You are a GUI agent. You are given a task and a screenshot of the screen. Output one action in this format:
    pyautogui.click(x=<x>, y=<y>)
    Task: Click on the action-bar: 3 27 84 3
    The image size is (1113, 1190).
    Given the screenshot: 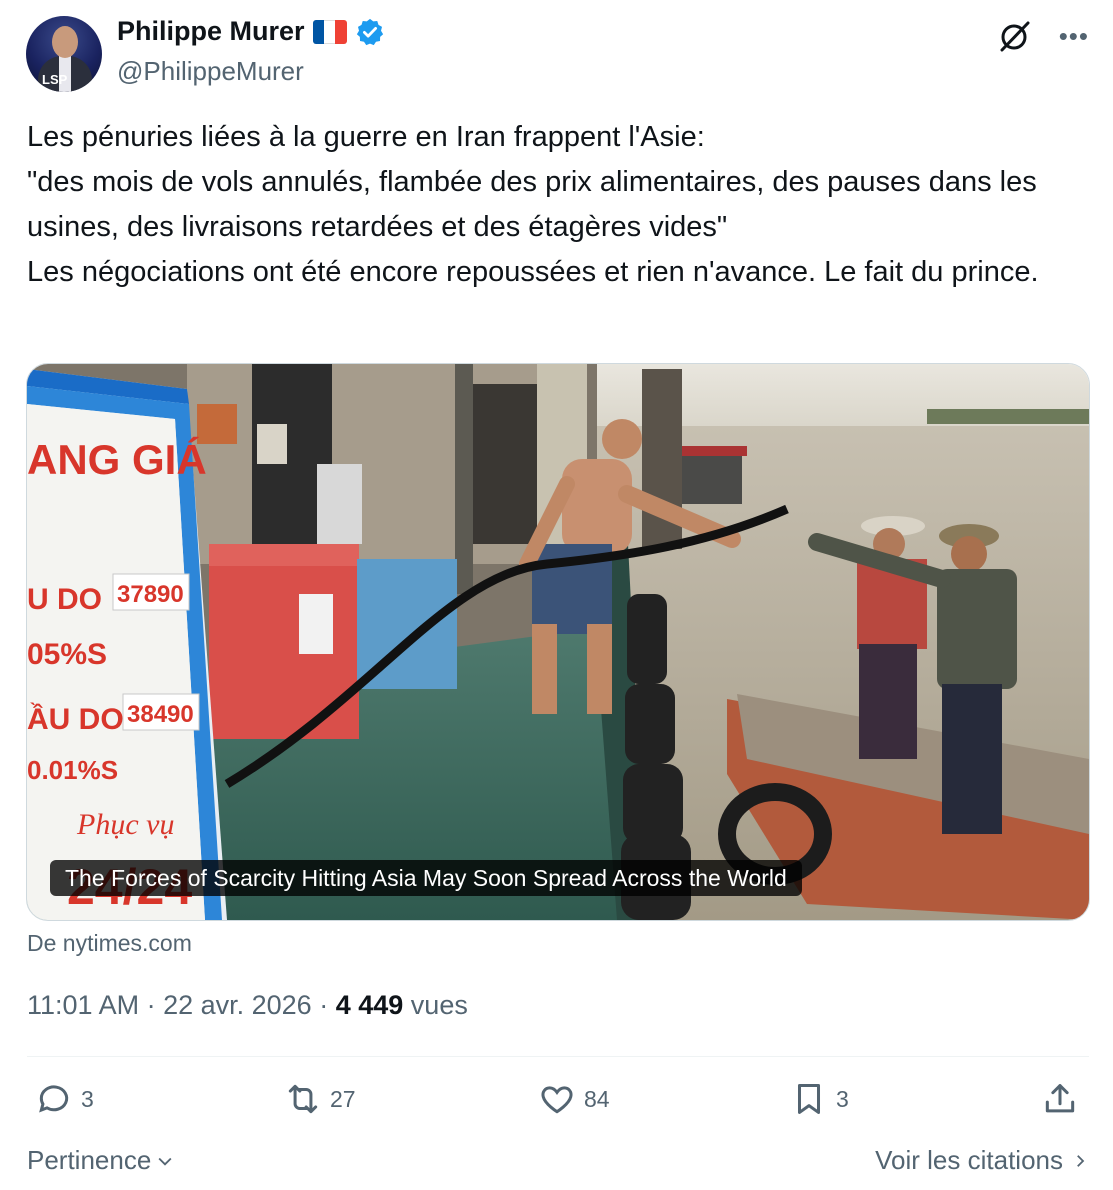 What is the action you would take?
    pyautogui.click(x=557, y=1103)
    